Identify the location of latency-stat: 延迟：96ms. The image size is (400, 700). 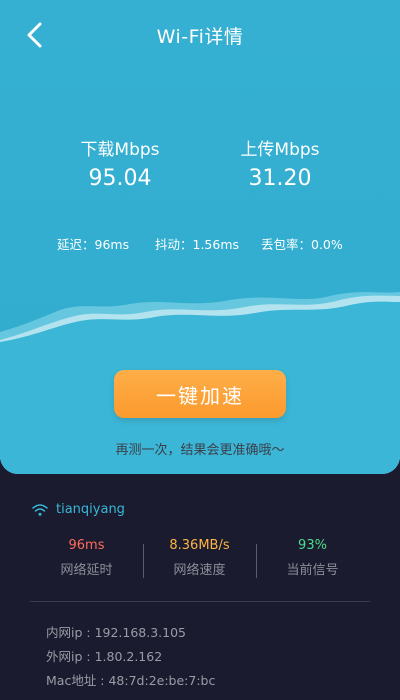
(93, 244).